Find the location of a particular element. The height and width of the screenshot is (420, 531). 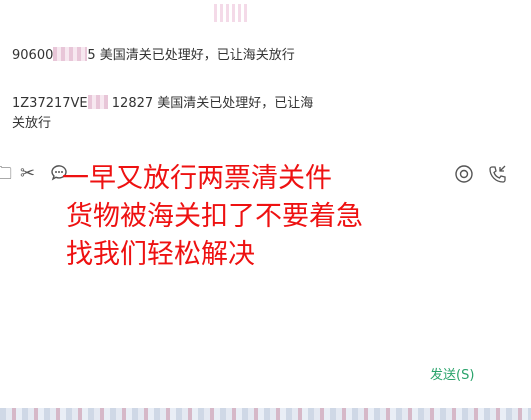

chat-message: 1Z37217VE 12827 美国清关已处理好，已让海关放行 is located at coordinates (167, 114).